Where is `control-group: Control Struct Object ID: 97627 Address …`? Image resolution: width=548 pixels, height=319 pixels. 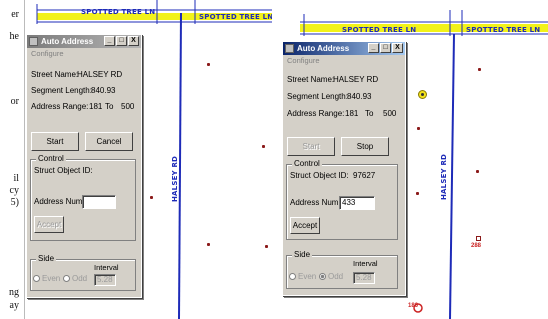
control-group: Control Struct Object ID: 97627 Address … is located at coordinates (342, 199).